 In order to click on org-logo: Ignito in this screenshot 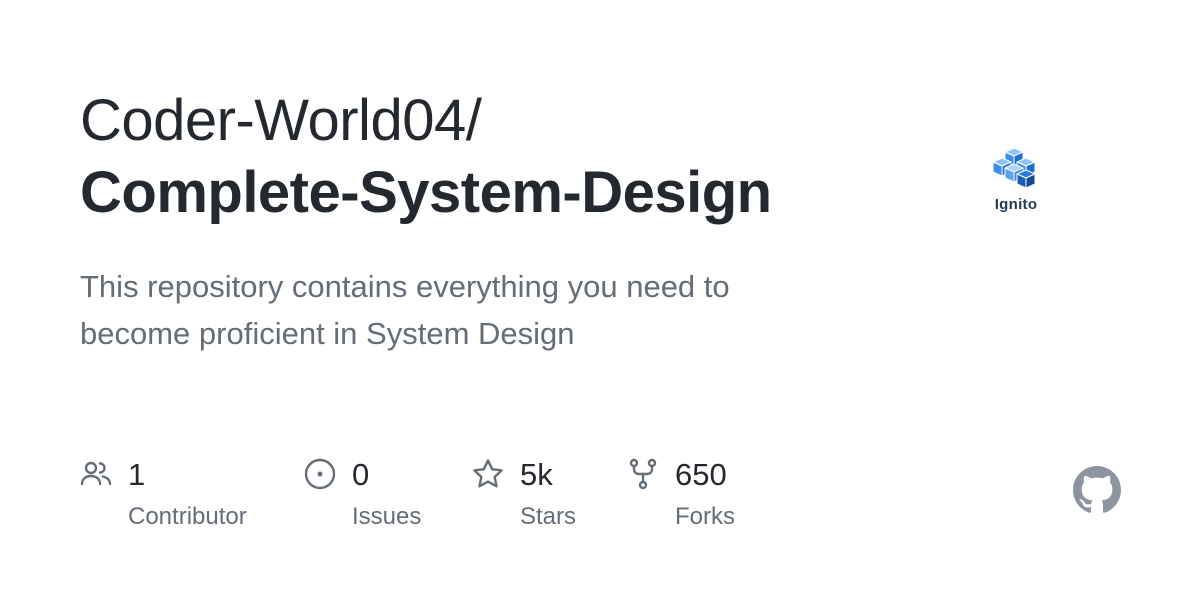, I will do `click(1016, 181)`.